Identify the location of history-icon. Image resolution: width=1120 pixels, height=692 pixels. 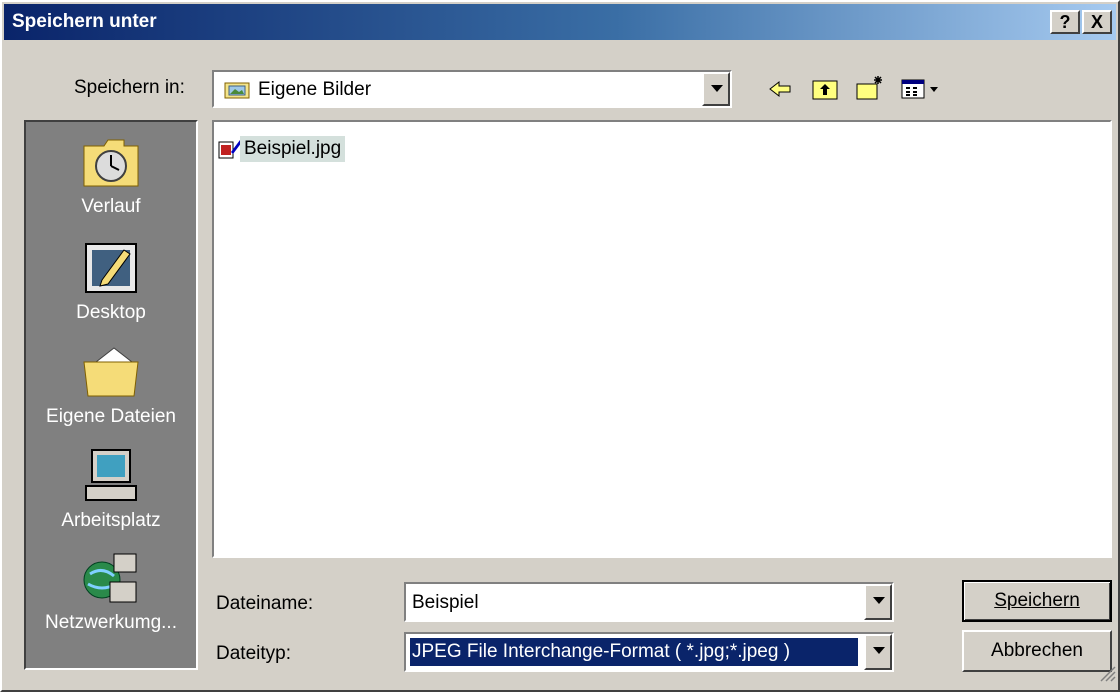
(111, 162).